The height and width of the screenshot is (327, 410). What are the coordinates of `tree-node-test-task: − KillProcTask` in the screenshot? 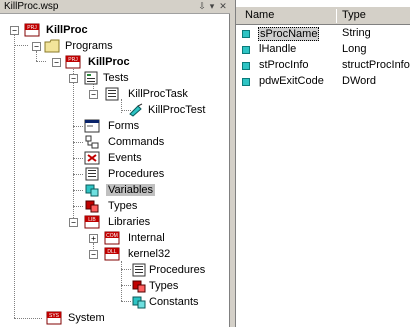 It's located at (110, 95).